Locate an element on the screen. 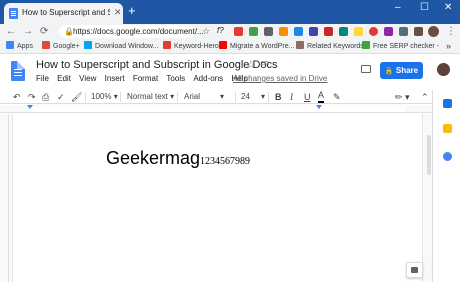 Image resolution: width=460 pixels, height=282 pixels. ruler-page-area is located at coordinates (217, 109).